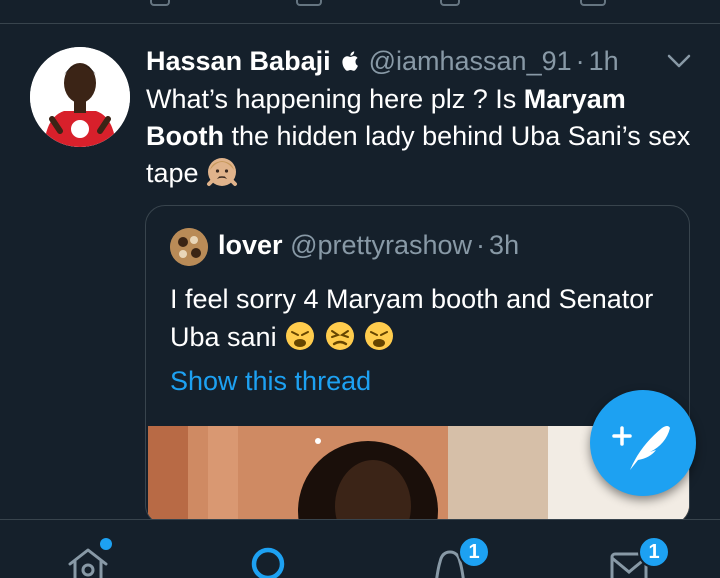 This screenshot has width=720, height=578. I want to click on retweet-icon, so click(309, 3).